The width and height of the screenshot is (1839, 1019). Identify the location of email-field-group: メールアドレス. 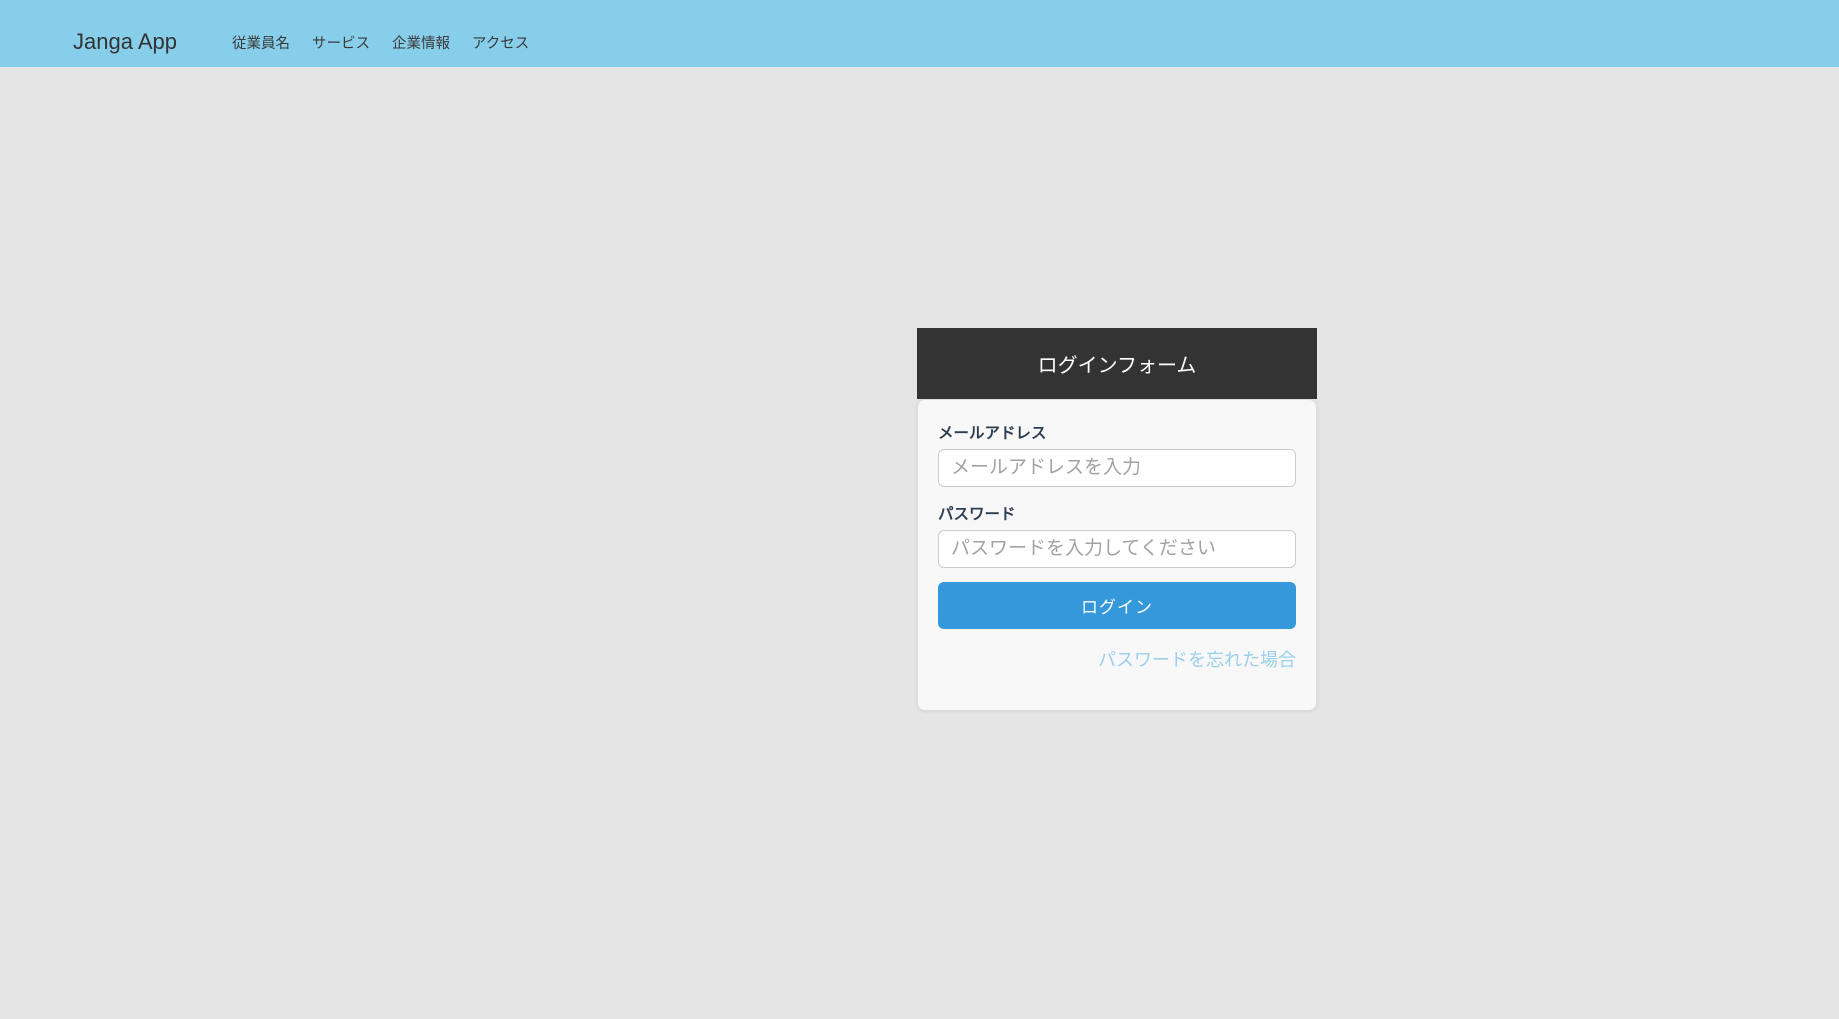
(1117, 455).